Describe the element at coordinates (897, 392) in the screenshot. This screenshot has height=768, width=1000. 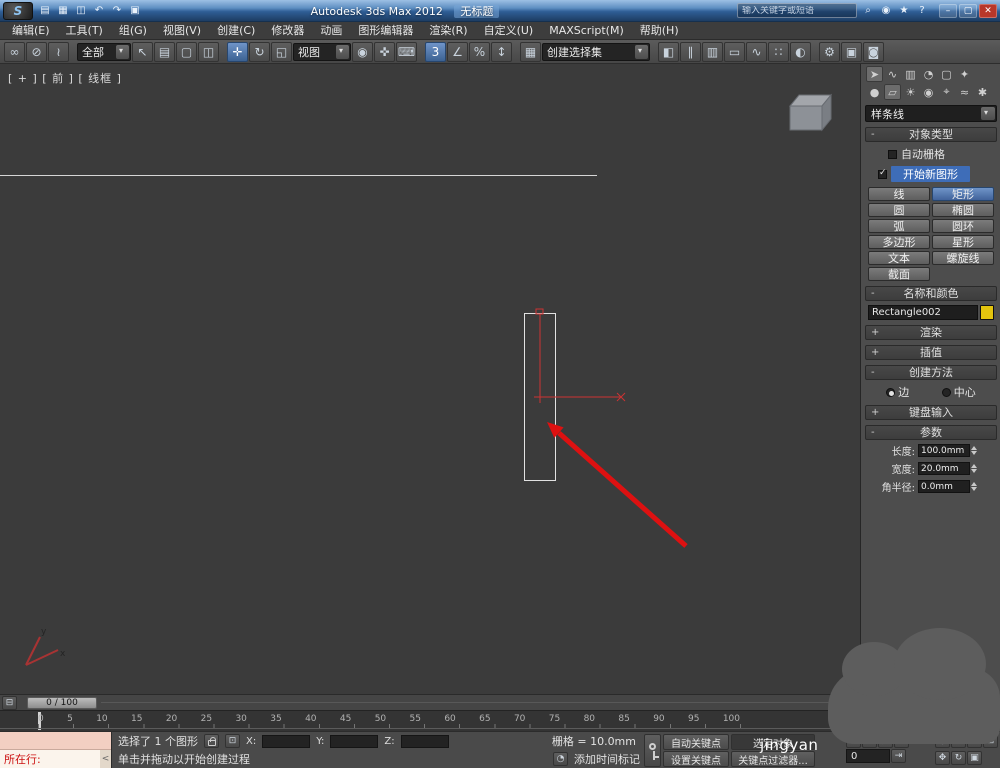
I see `creation-method-edge: 边` at that location.